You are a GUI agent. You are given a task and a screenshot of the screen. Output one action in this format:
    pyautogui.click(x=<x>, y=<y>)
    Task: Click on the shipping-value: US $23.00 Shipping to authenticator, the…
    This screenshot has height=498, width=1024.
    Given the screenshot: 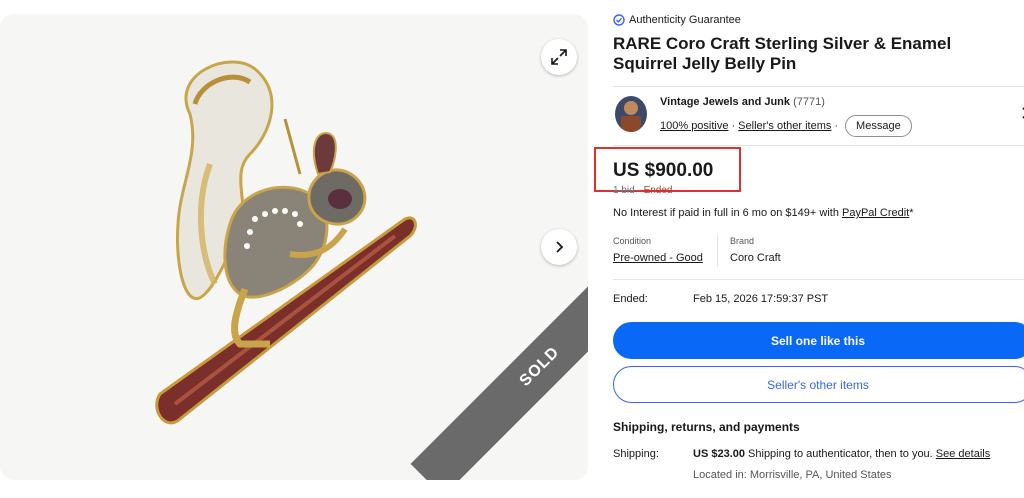 What is the action you would take?
    pyautogui.click(x=841, y=454)
    